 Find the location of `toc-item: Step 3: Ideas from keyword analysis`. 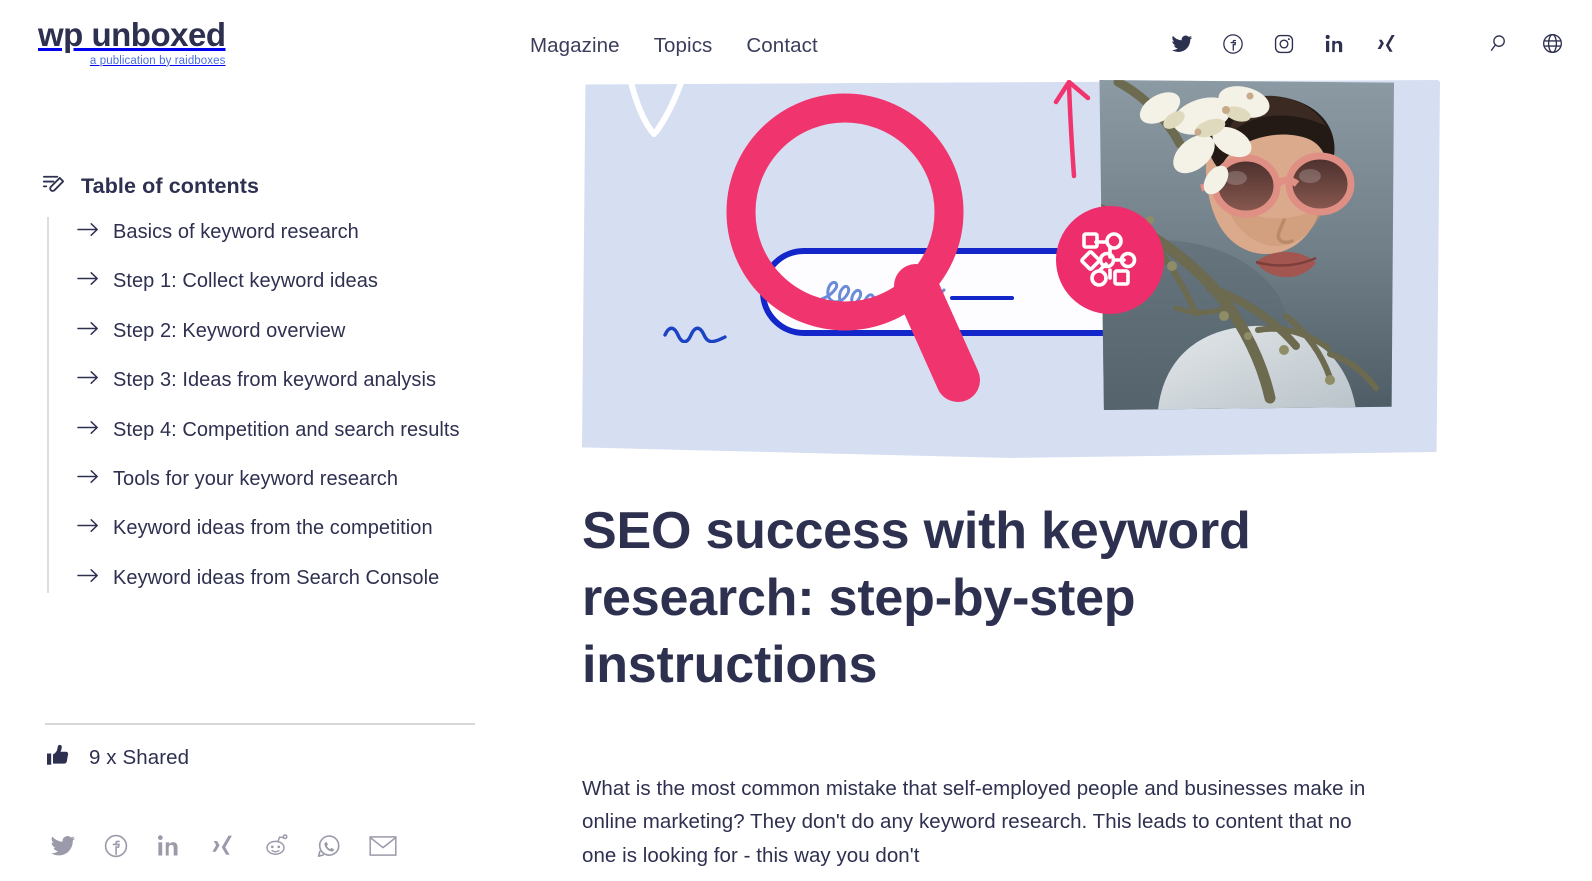

toc-item: Step 3: Ideas from keyword analysis is located at coordinates (268, 380).